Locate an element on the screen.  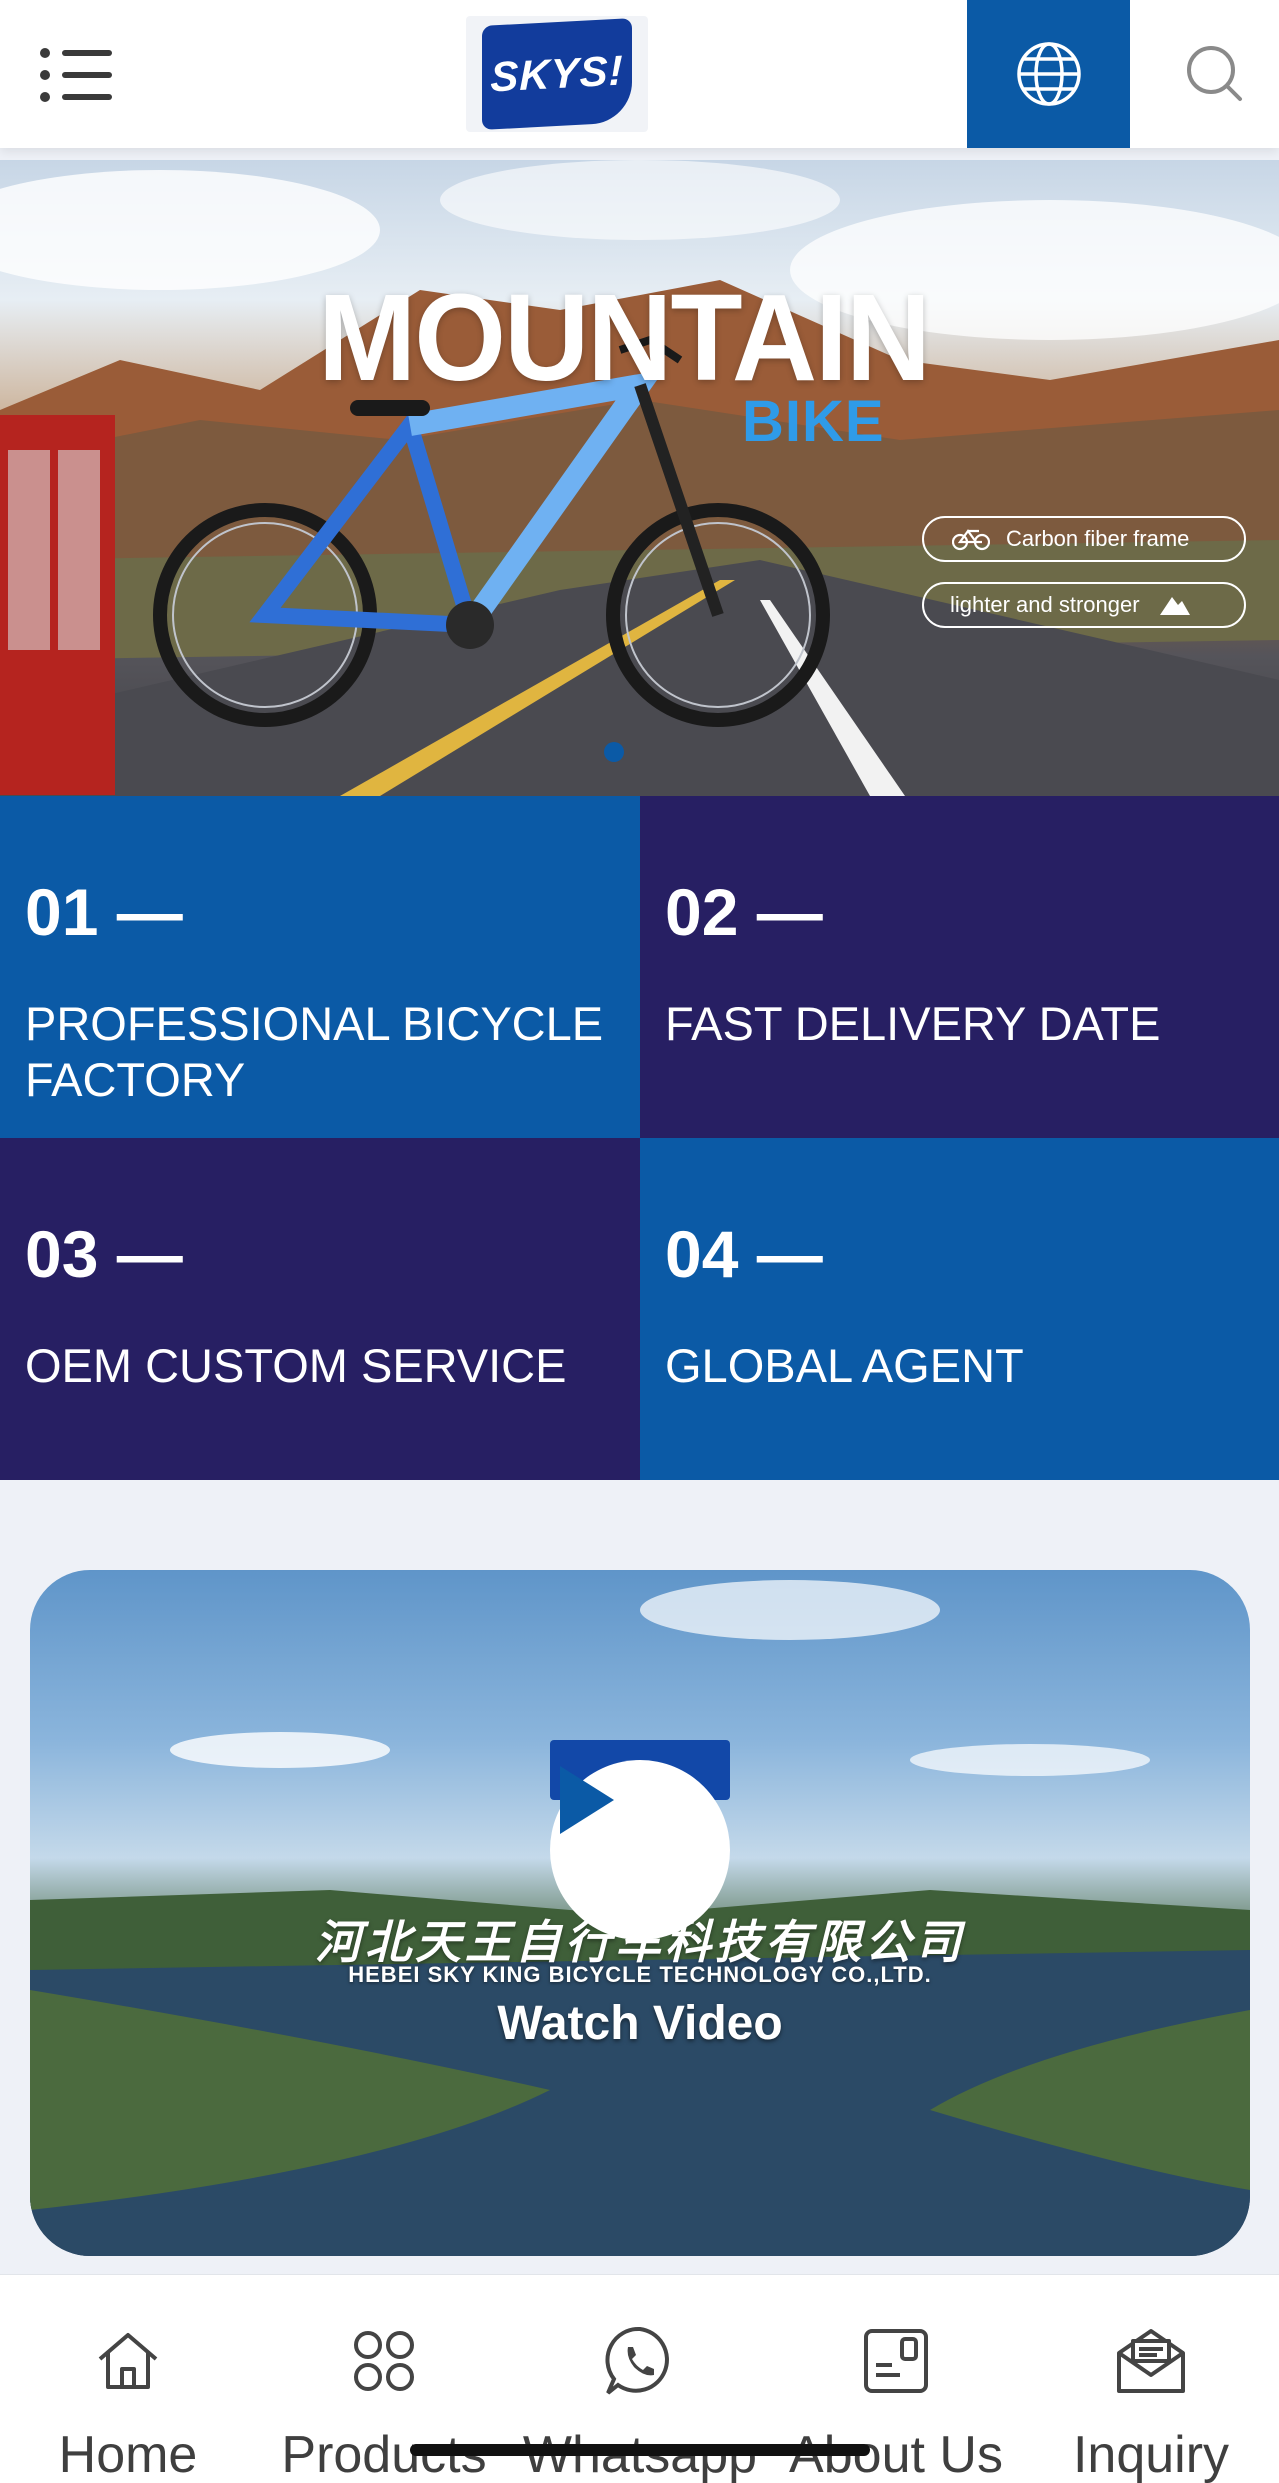
products-grid-icon is located at coordinates (384, 2361).